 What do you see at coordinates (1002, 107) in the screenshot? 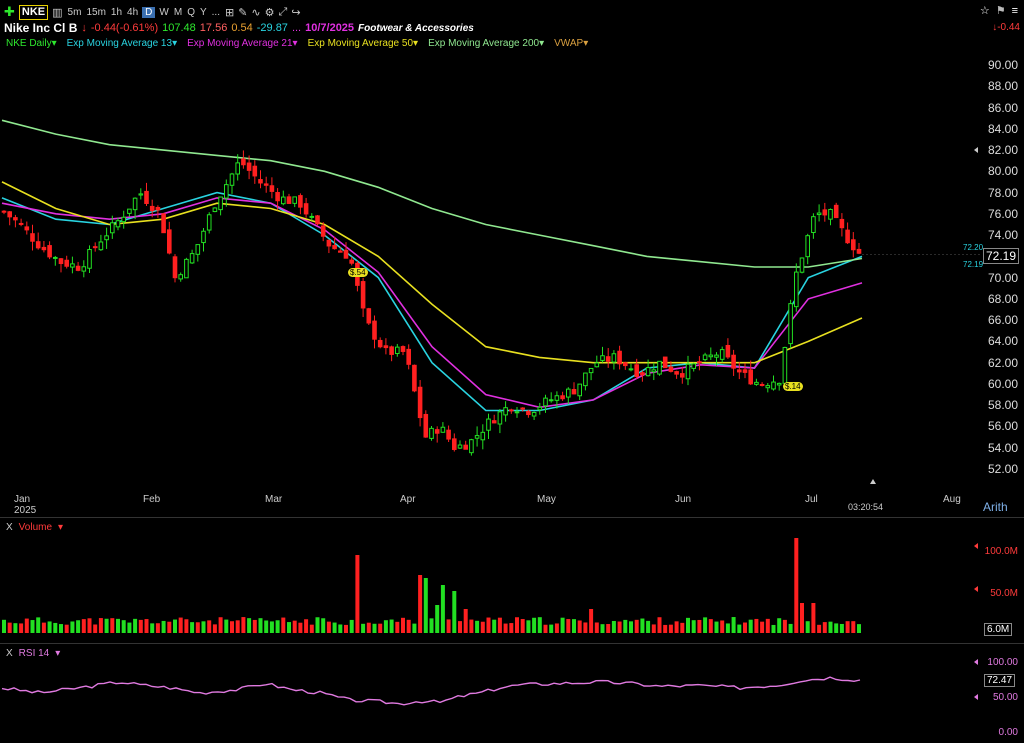
I see `price-tick: 86.00` at bounding box center [1002, 107].